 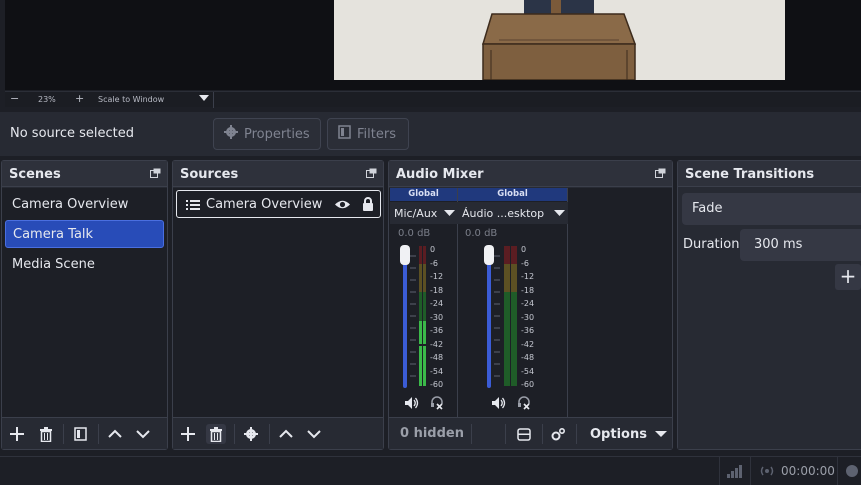 I want to click on source-item: Camera Overview, so click(x=278, y=204).